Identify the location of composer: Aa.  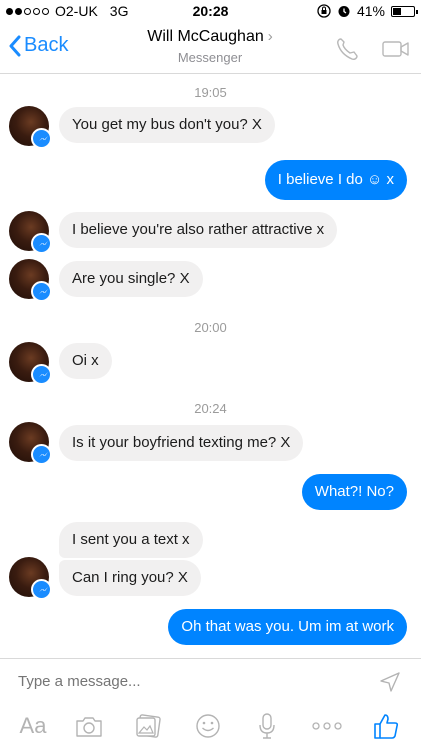
(210, 704).